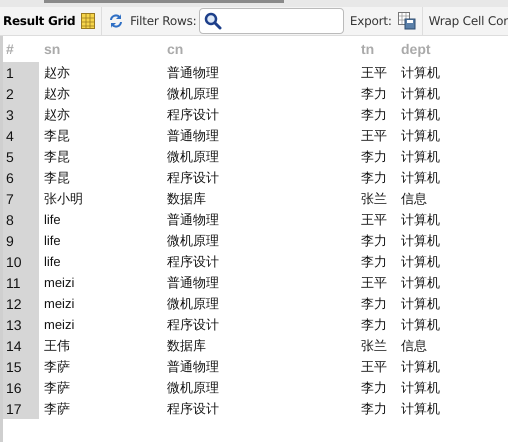  Describe the element at coordinates (449, 49) in the screenshot. I see `column-header: dept` at that location.